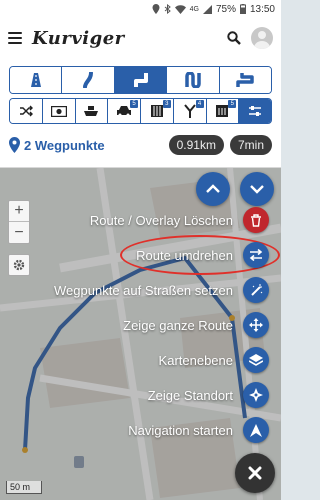  I want to click on route-type-very-curvy, so click(193, 80).